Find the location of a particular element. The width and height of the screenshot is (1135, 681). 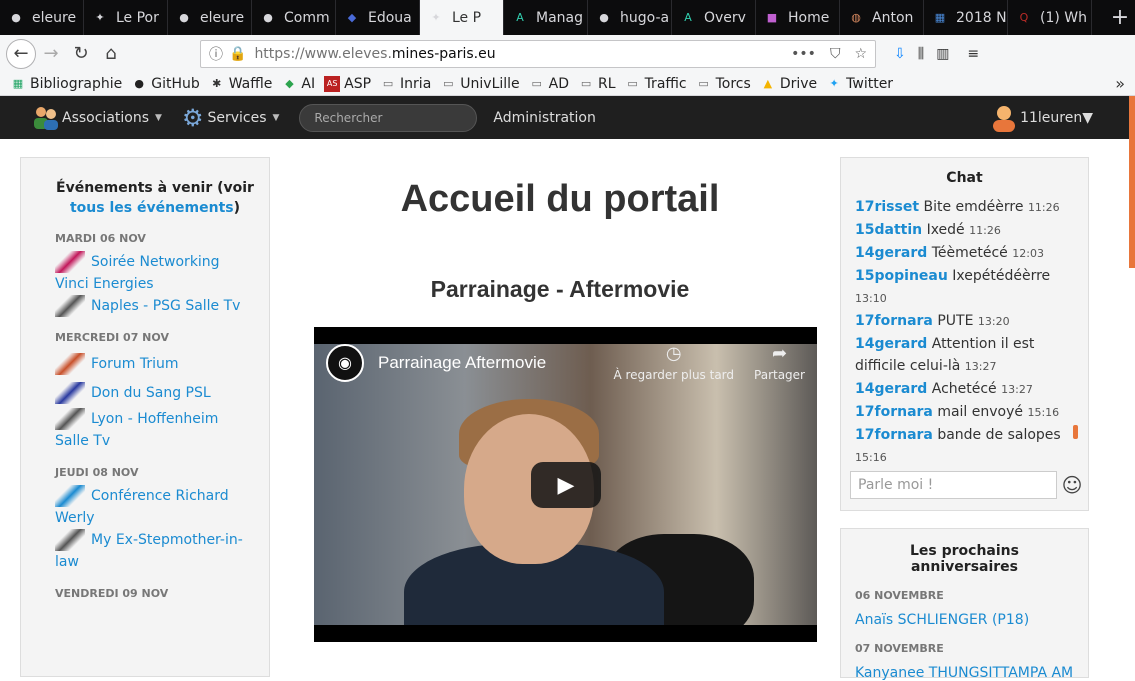

bookmark-item: AS ASP is located at coordinates (347, 83).